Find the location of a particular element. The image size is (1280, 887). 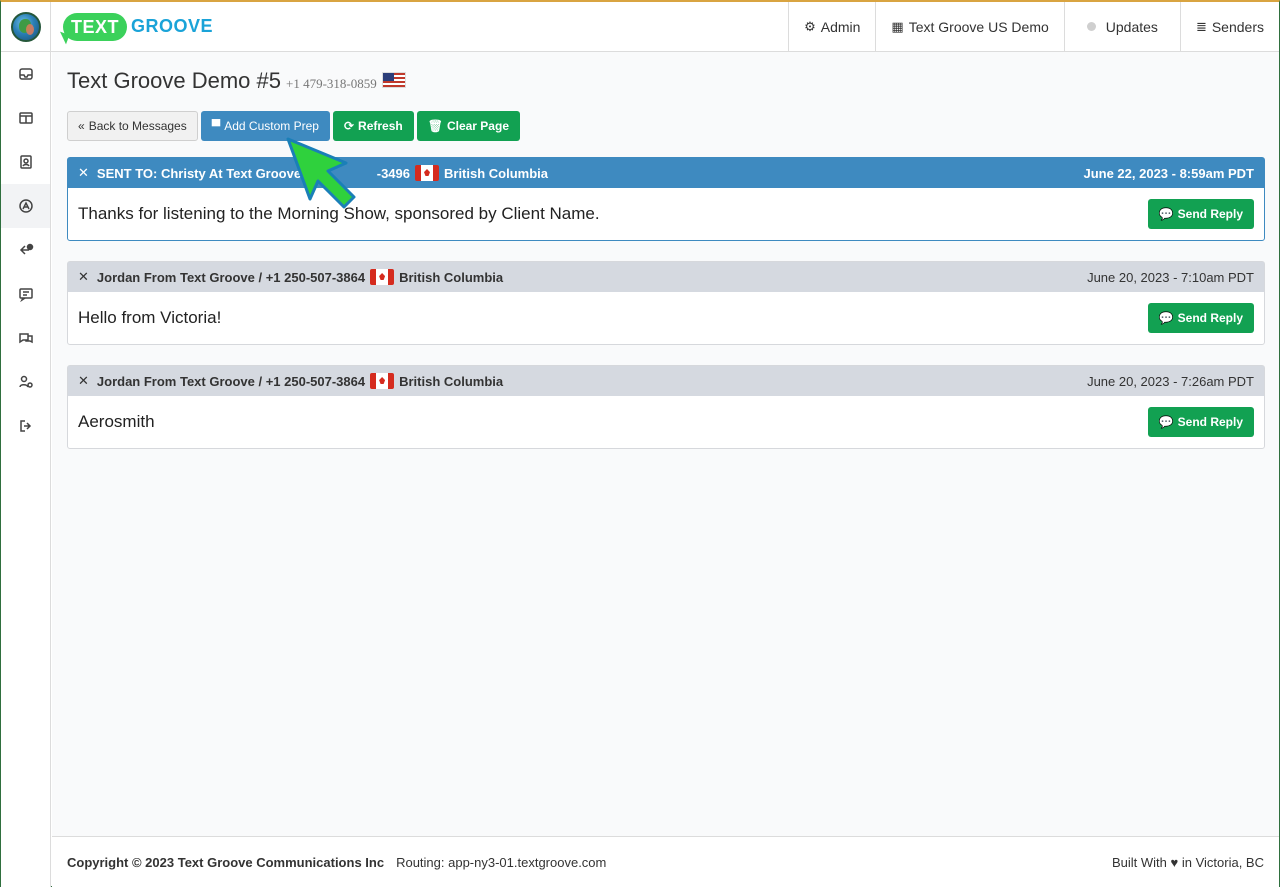

back-to-messages-button: « Back to Messages is located at coordinates (132, 126).